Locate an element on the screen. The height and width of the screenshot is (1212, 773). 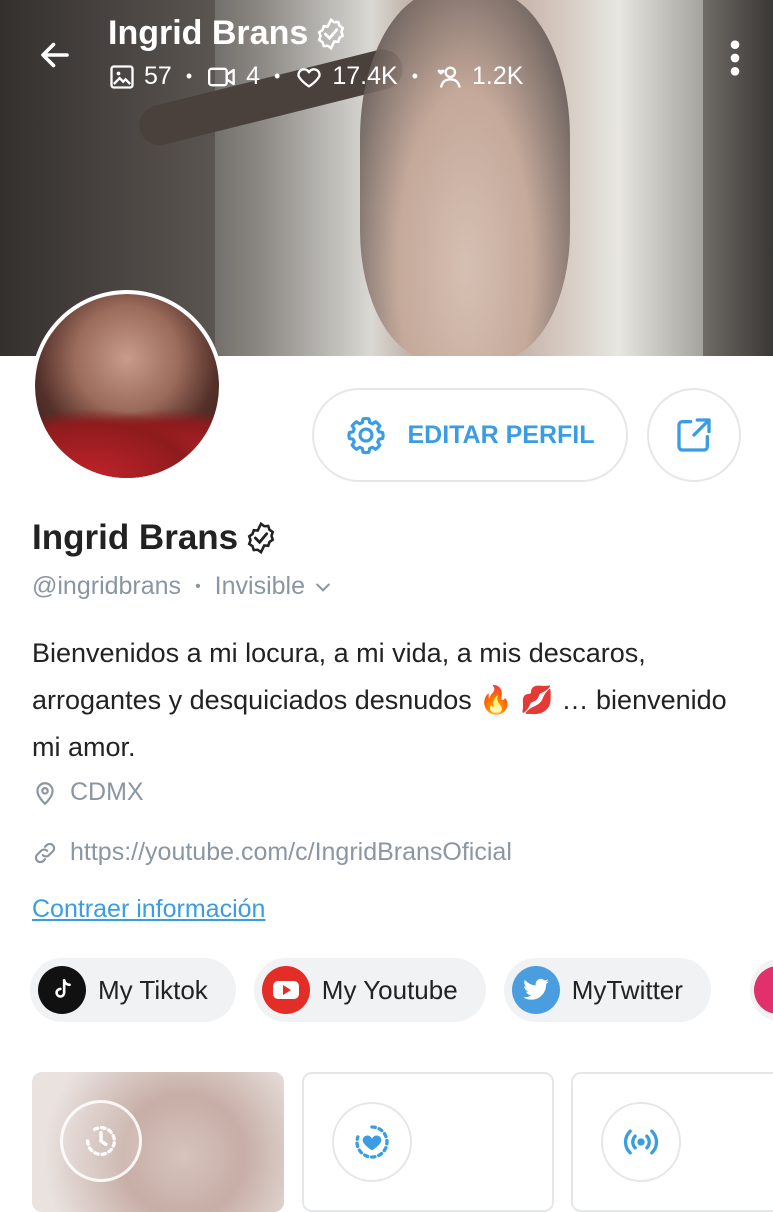
chevron-down-icon is located at coordinates (323, 587).